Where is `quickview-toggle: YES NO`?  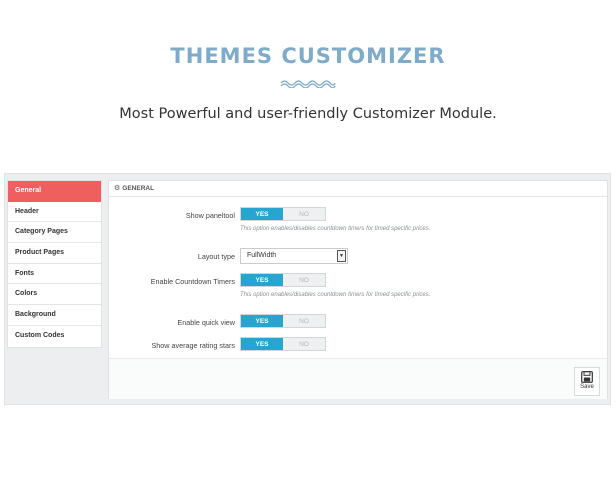
quickview-toggle: YES NO is located at coordinates (283, 321).